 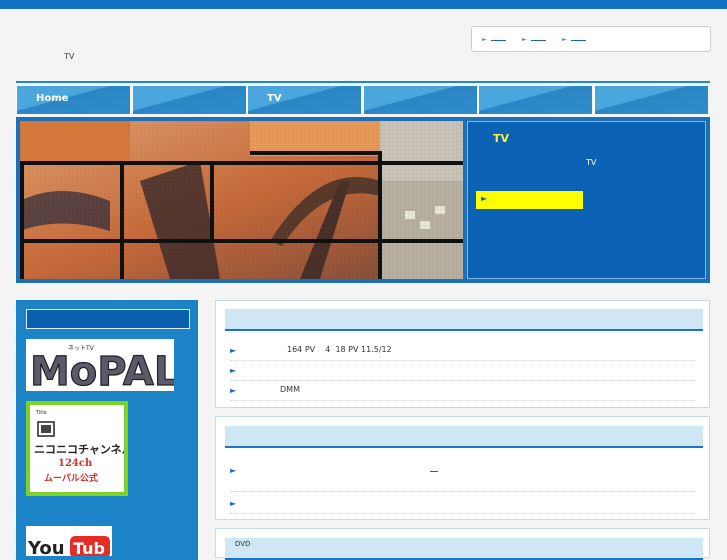 I want to click on content-panel-1: ► 164 PV 4 18 PV 11.5/12 ► ► DMM, so click(x=462, y=354).